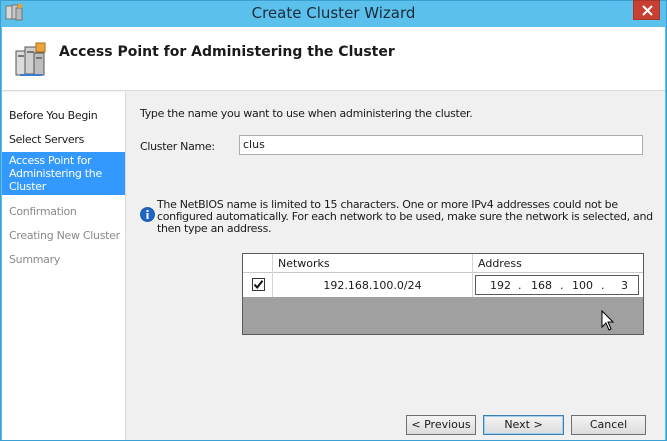  I want to click on close-icon, so click(647, 10).